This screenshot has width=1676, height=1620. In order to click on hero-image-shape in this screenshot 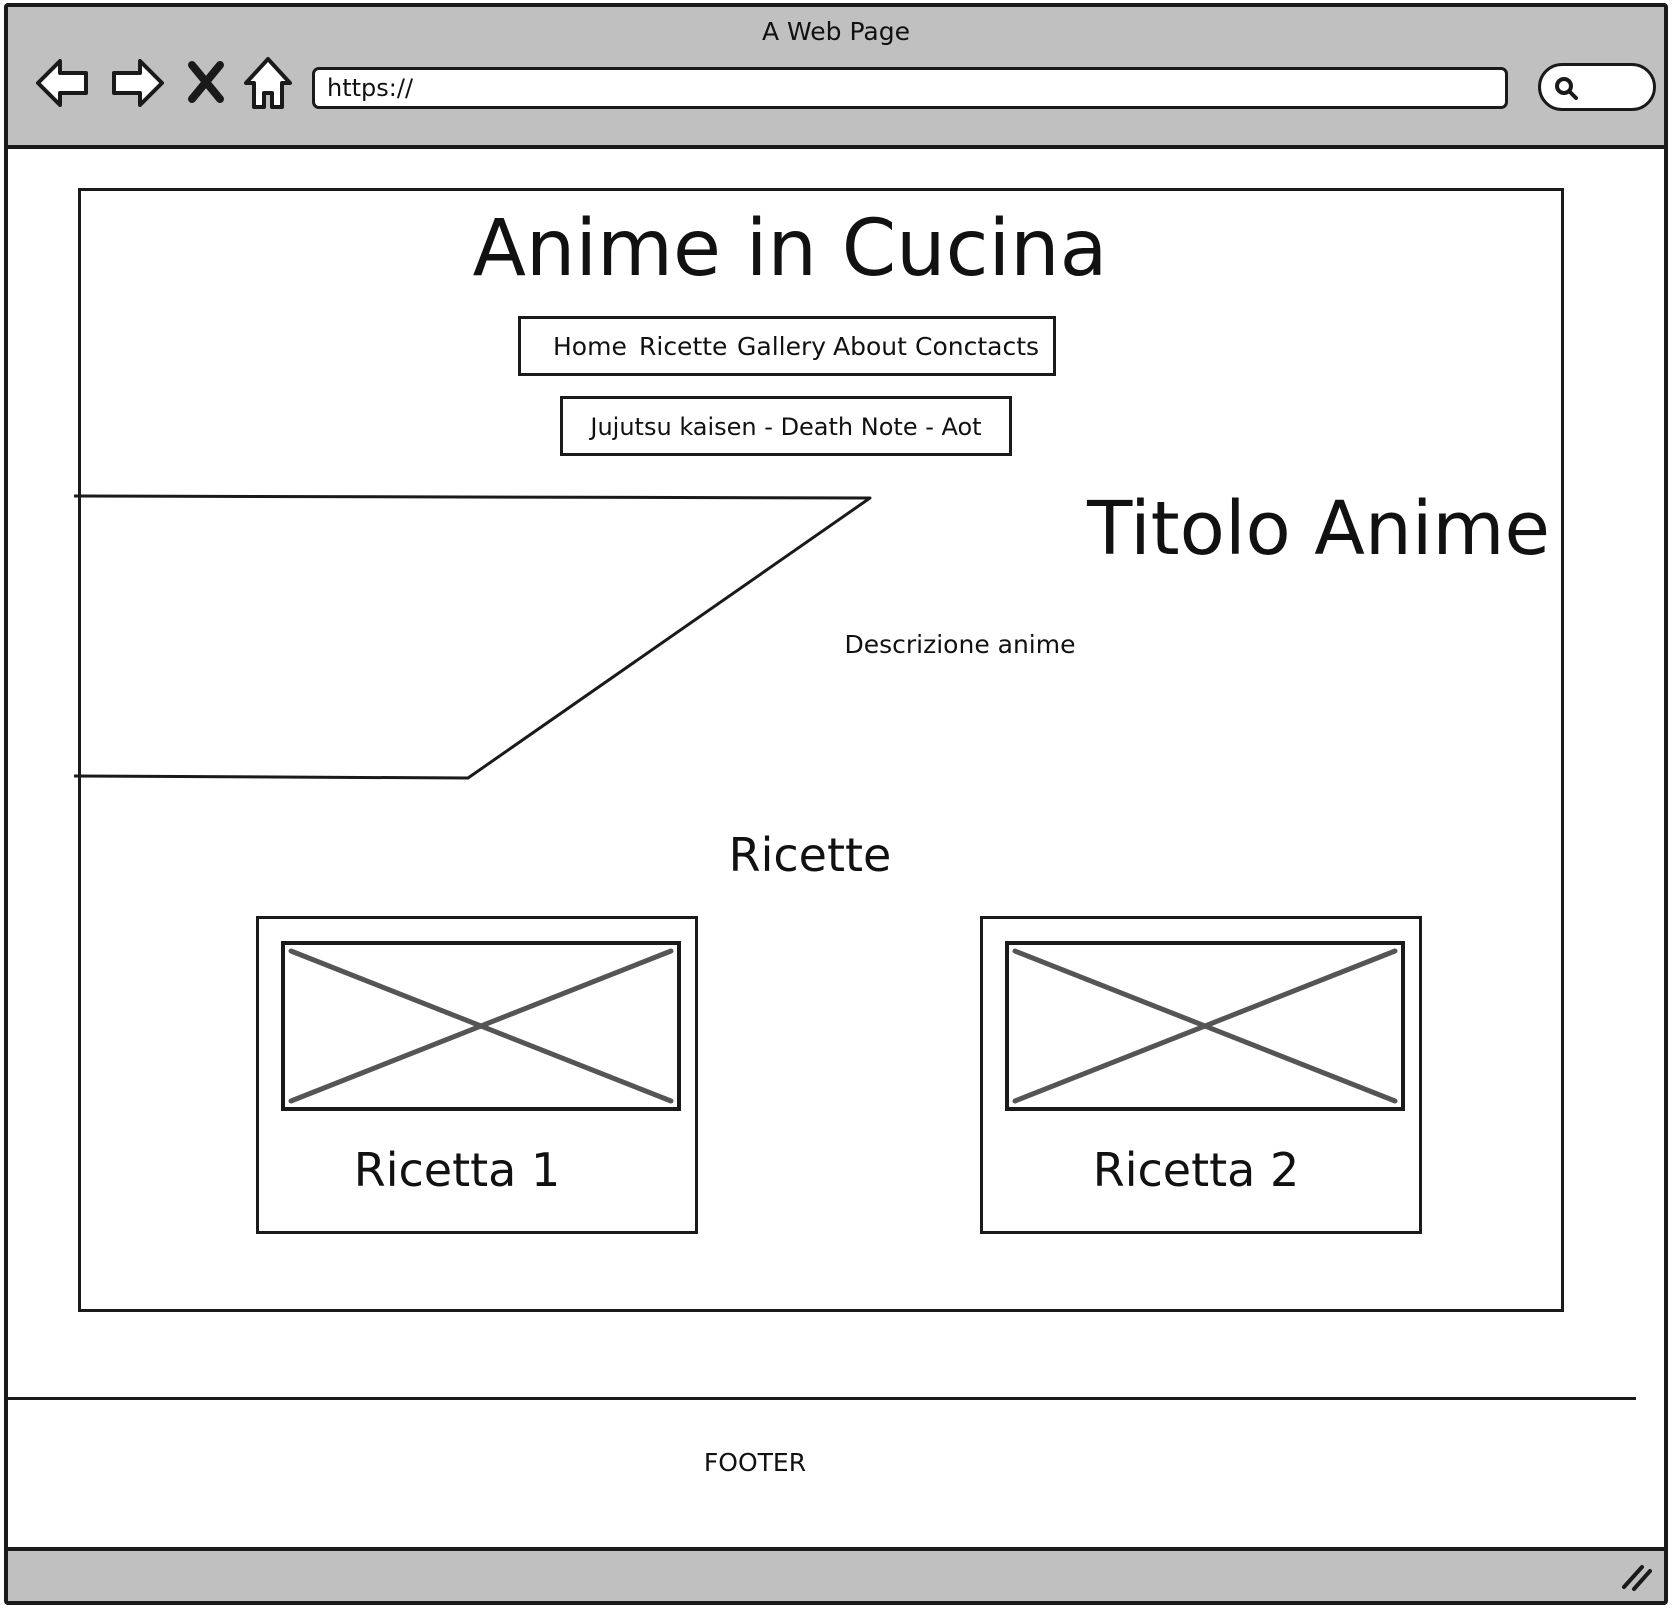, I will do `click(472, 637)`.